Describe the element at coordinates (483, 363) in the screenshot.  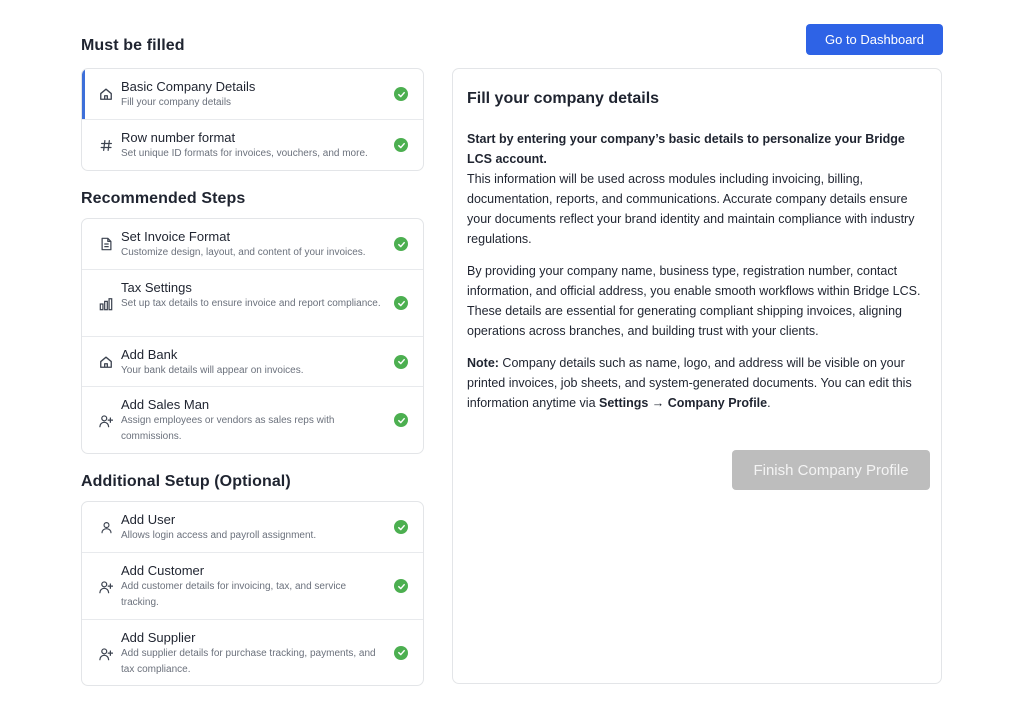
I see `note-label: Note:` at that location.